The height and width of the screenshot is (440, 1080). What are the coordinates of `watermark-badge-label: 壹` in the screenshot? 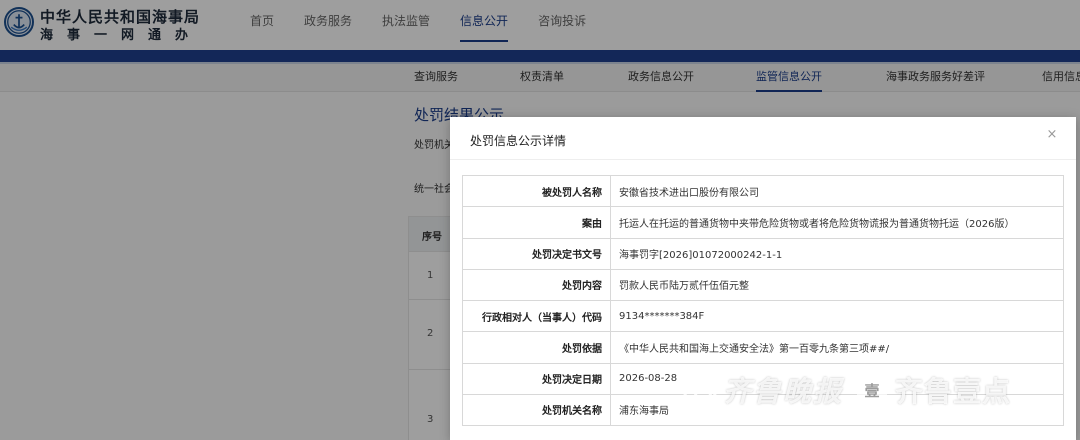 It's located at (872, 390).